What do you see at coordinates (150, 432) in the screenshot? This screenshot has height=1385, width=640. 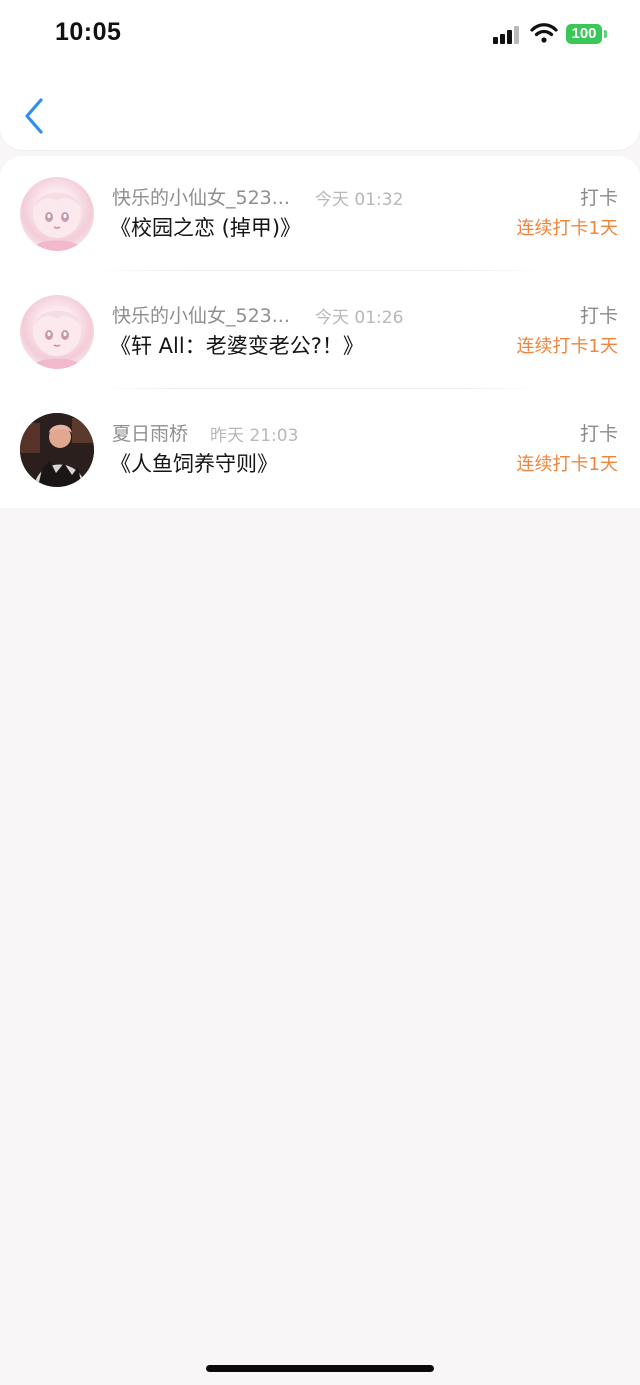 I see `user-name: 夏日雨桥` at bounding box center [150, 432].